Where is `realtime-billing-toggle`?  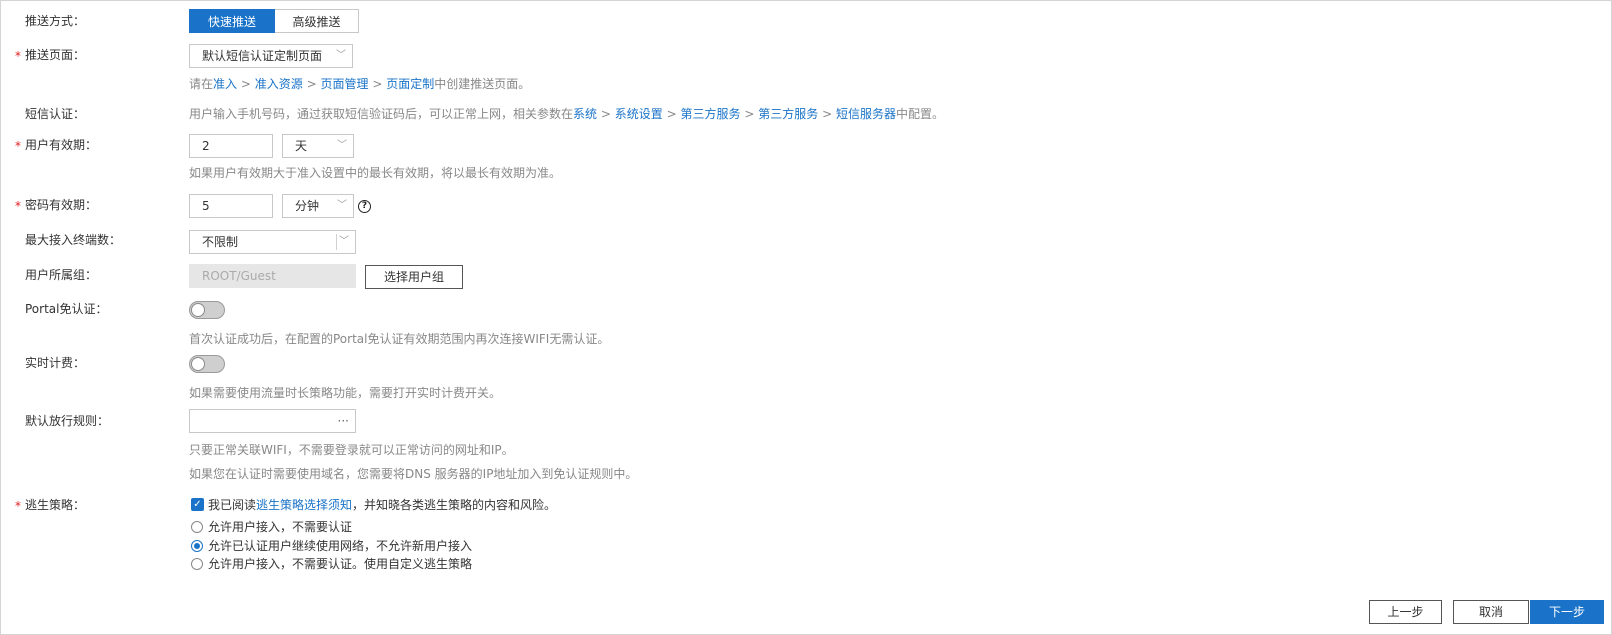 realtime-billing-toggle is located at coordinates (207, 364).